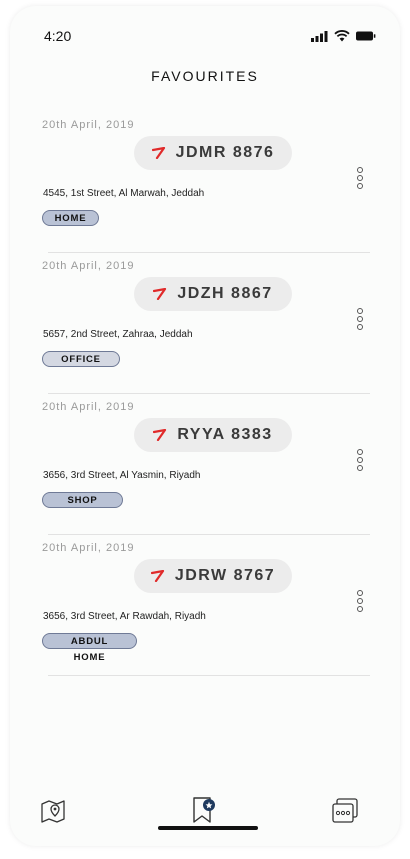  Describe the element at coordinates (58, 36) in the screenshot. I see `status-time: 4:20` at that location.